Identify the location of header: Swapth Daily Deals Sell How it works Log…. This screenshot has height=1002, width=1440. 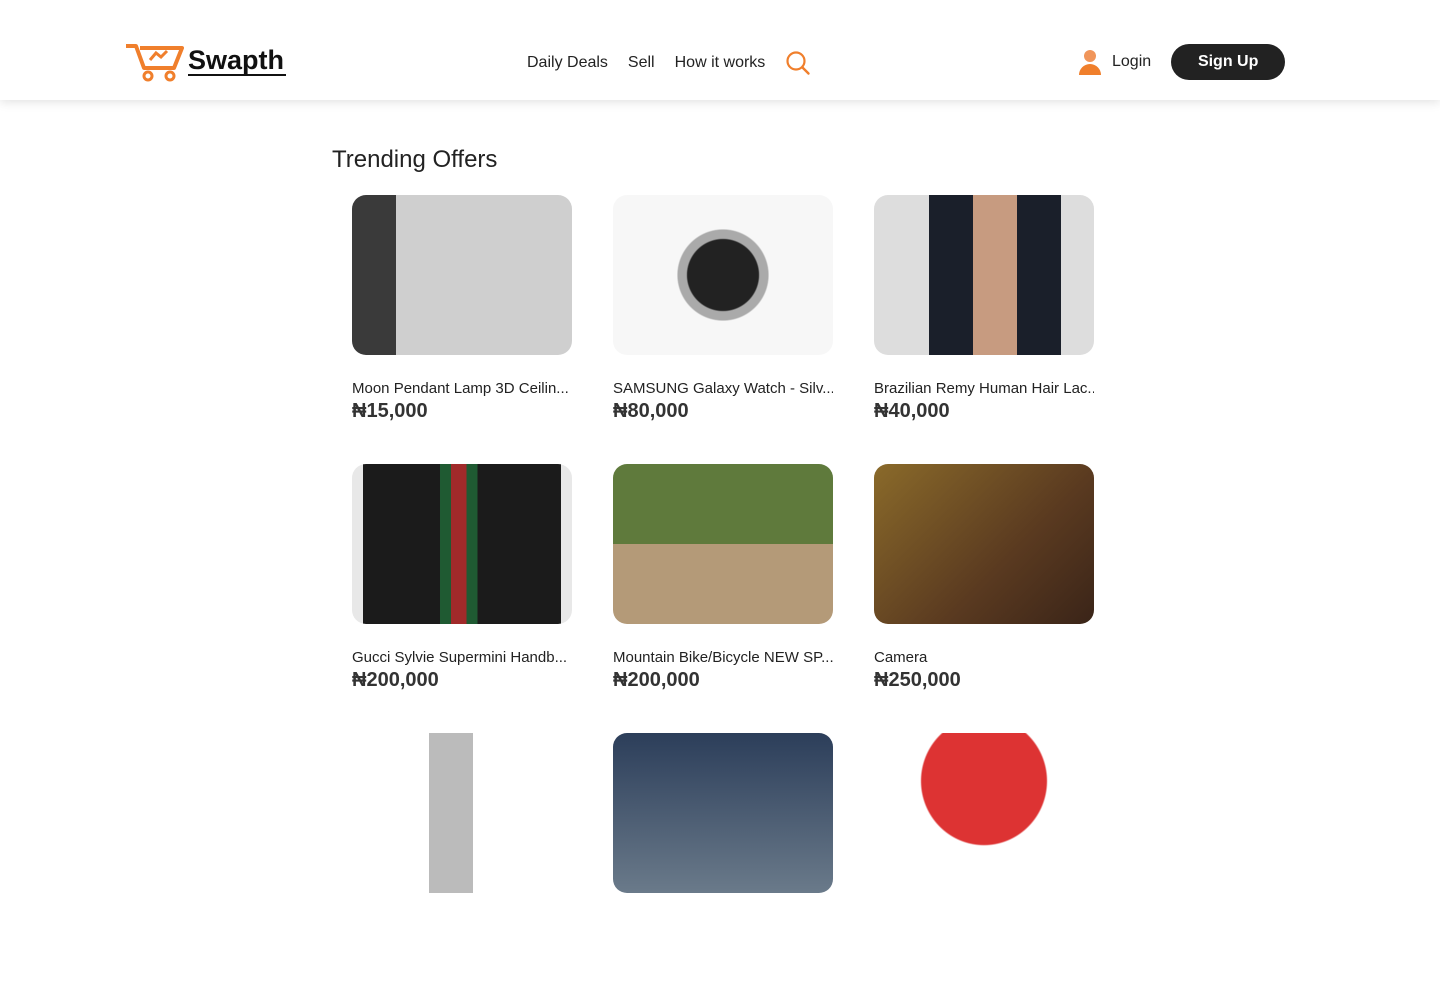
(720, 50).